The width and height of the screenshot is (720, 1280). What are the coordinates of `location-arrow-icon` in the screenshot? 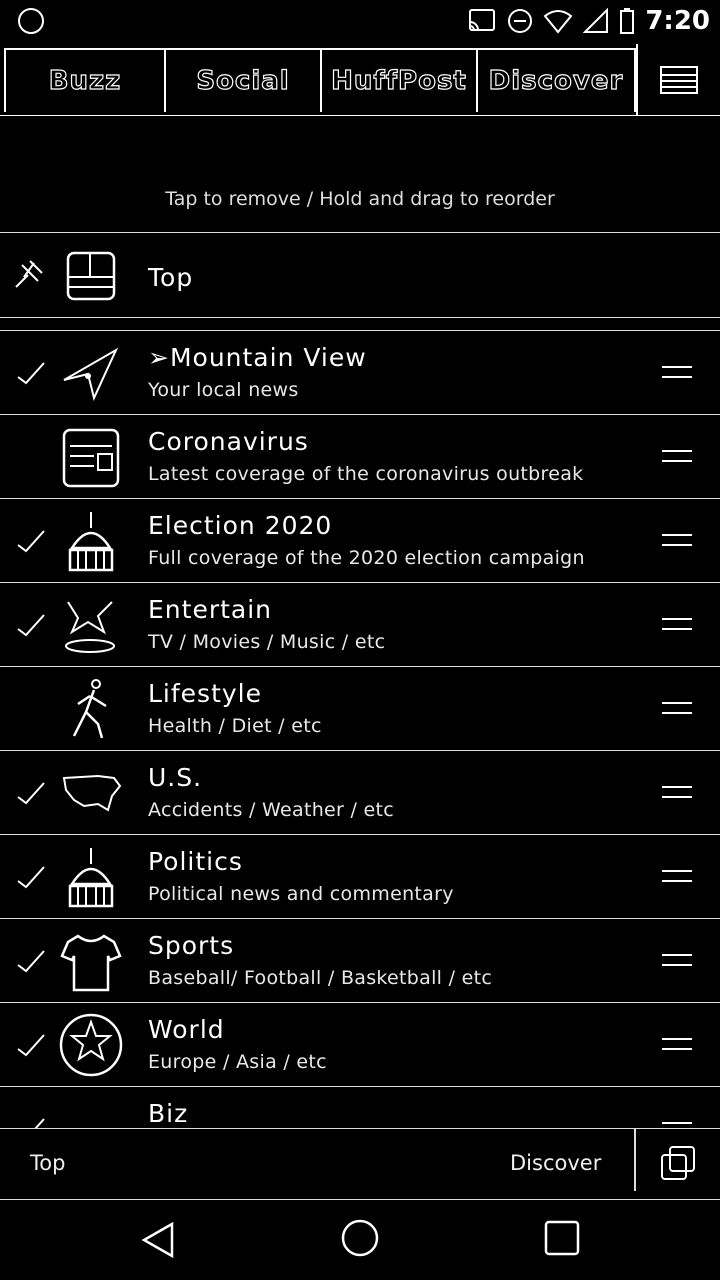 It's located at (91, 374).